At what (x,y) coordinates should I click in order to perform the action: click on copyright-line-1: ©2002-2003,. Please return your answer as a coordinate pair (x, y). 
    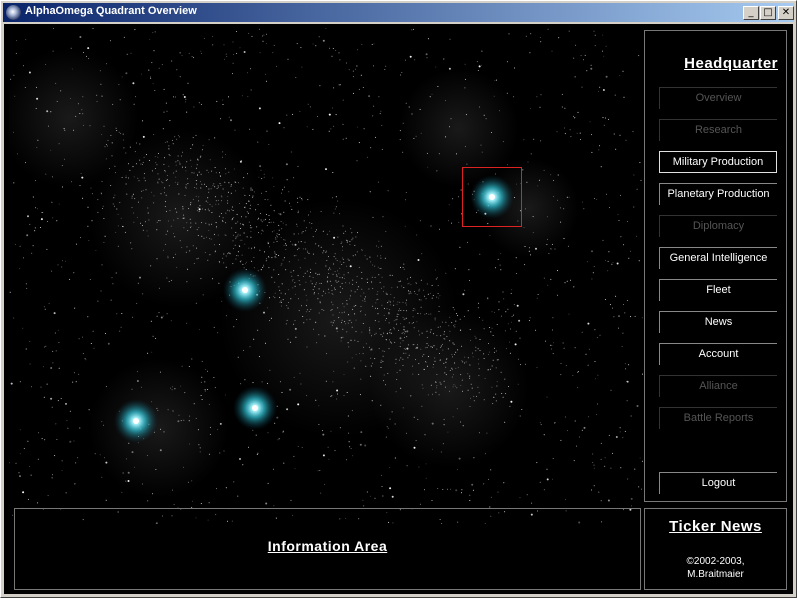
    Looking at the image, I should click on (715, 561).